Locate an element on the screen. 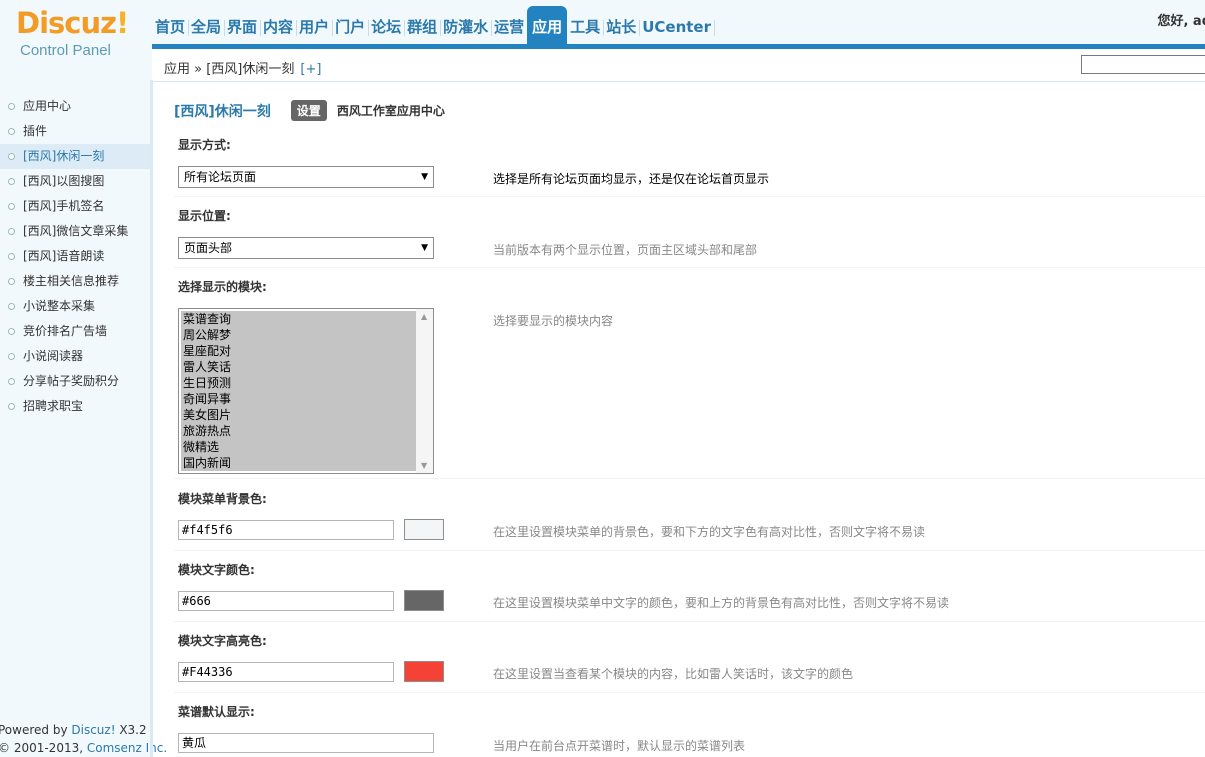 The width and height of the screenshot is (1205, 757). sidebar-item: 竞价排名广告墙 is located at coordinates (75, 331).